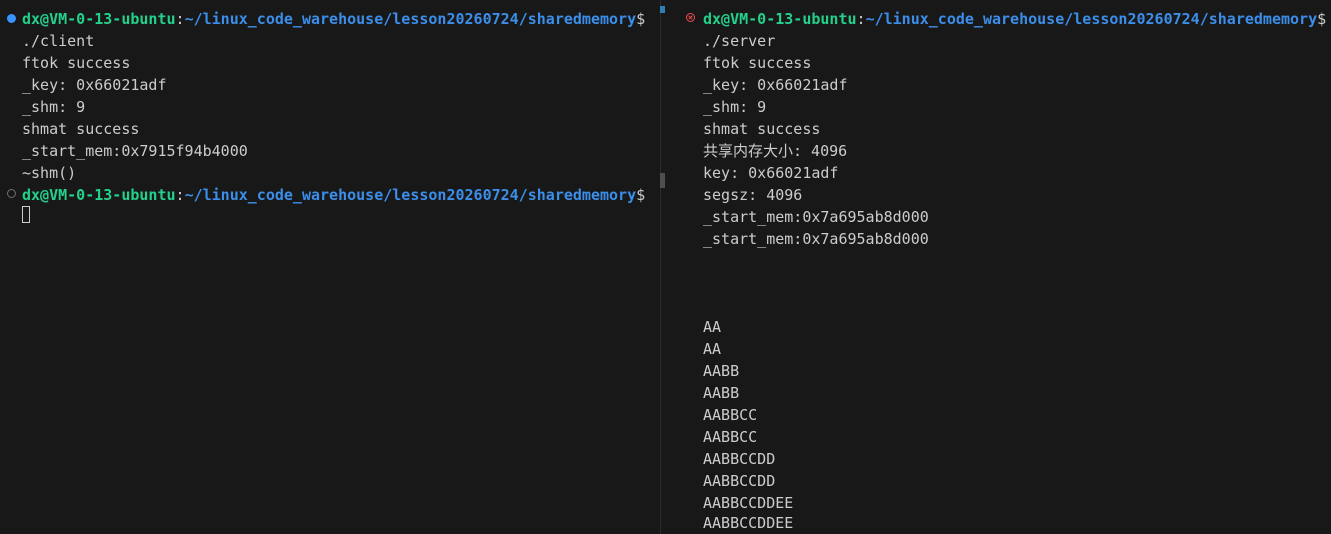 The height and width of the screenshot is (534, 1331). I want to click on output-line: segsz: 4096, so click(753, 195).